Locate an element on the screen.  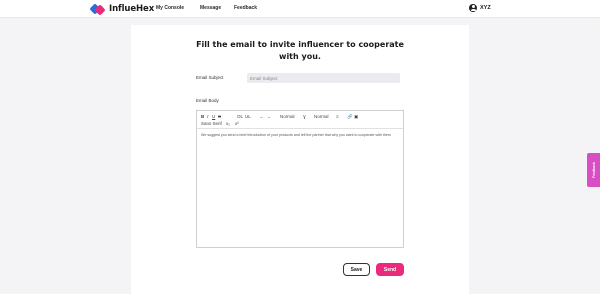
user-circle-icon is located at coordinates (473, 8).